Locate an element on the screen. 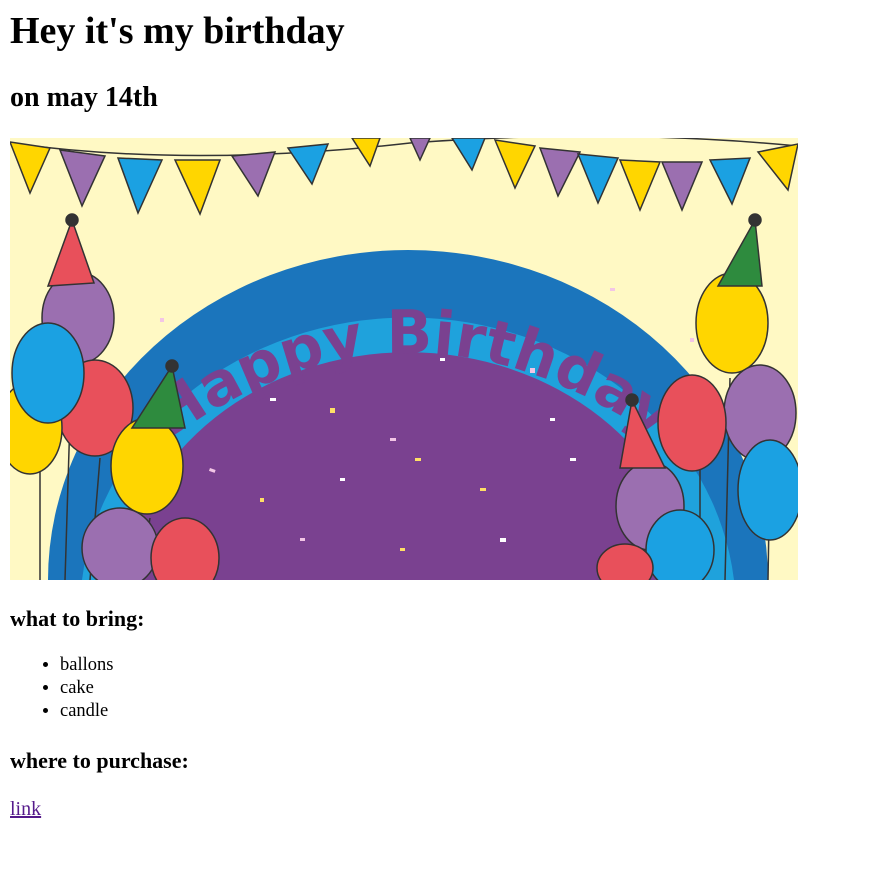 The width and height of the screenshot is (880, 871). list-item: ballons is located at coordinates (465, 665).